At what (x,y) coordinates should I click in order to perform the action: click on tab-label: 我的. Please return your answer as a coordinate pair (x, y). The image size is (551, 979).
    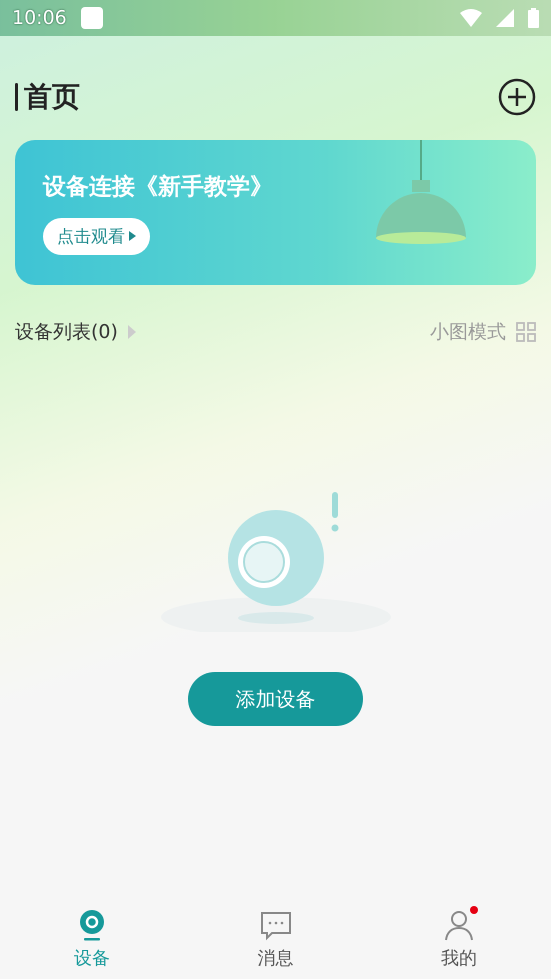
    Looking at the image, I should click on (459, 958).